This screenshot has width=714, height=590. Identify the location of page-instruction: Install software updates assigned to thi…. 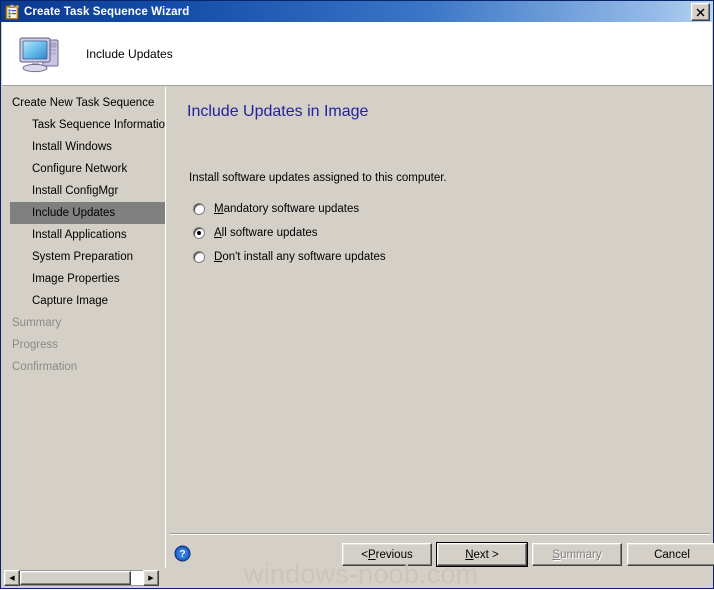
(318, 178).